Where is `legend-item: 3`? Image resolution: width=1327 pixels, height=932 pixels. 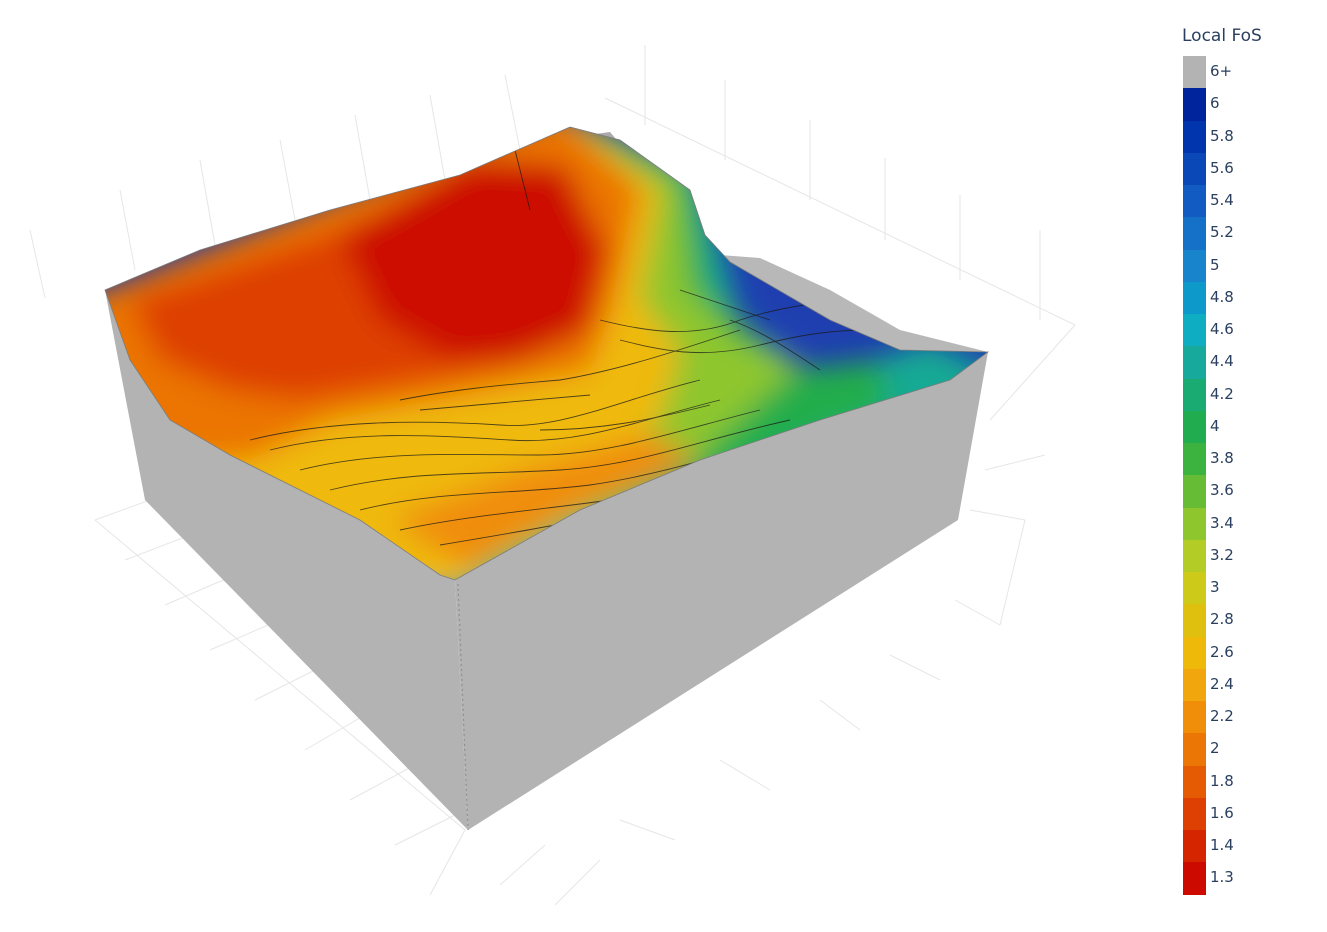
legend-item: 3 is located at coordinates (1242, 588).